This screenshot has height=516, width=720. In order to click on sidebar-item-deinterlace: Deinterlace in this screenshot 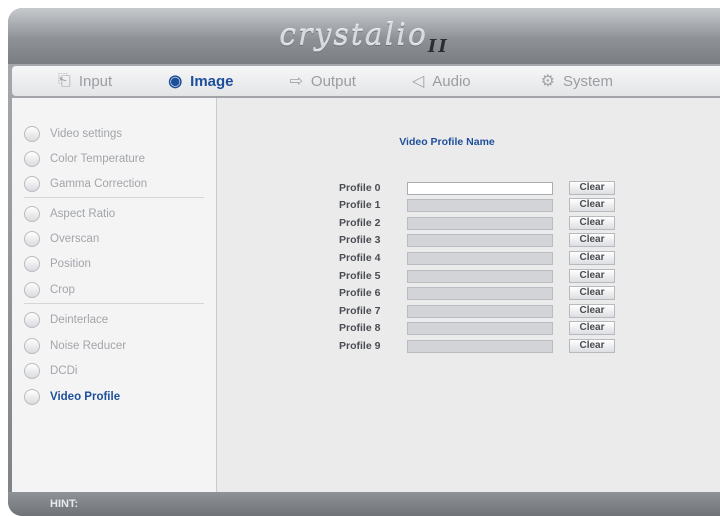, I will do `click(66, 320)`.